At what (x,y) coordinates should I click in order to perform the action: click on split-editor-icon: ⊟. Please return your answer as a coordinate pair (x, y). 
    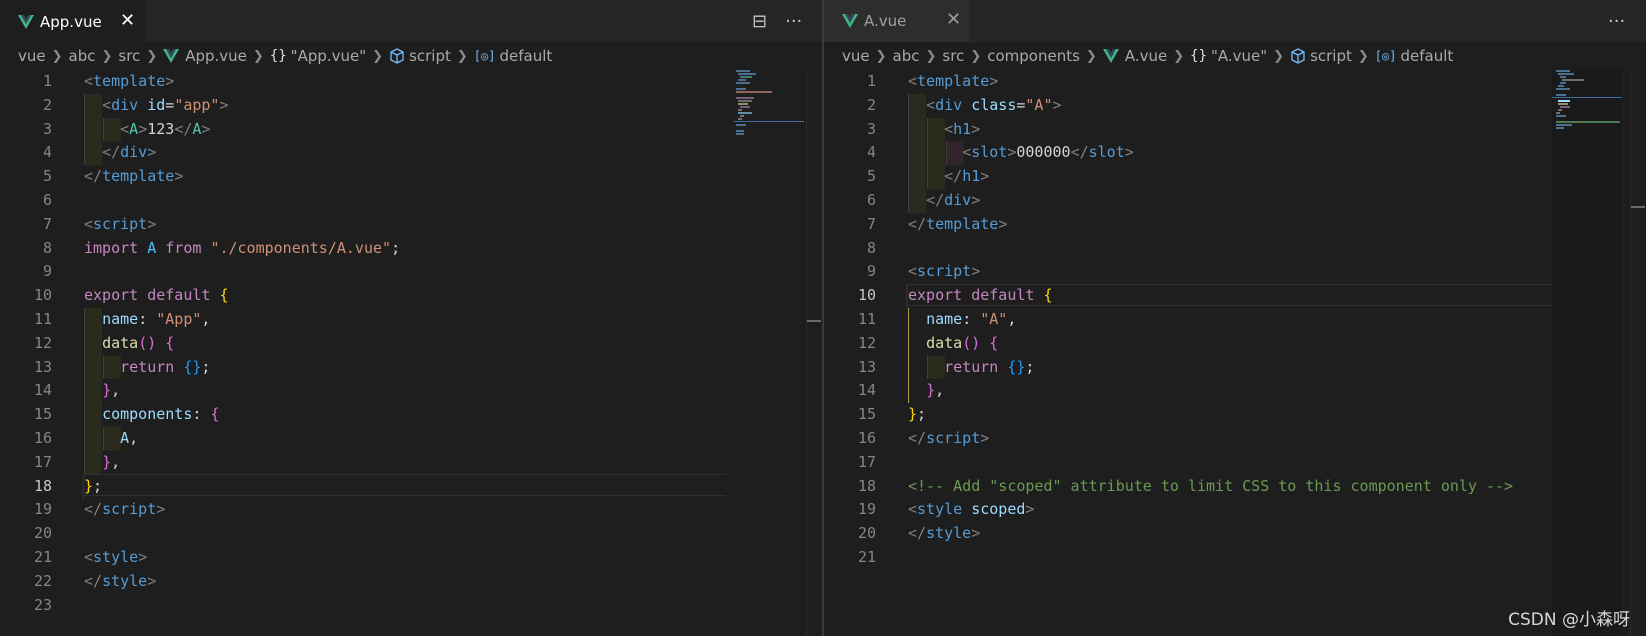
    Looking at the image, I should click on (759, 21).